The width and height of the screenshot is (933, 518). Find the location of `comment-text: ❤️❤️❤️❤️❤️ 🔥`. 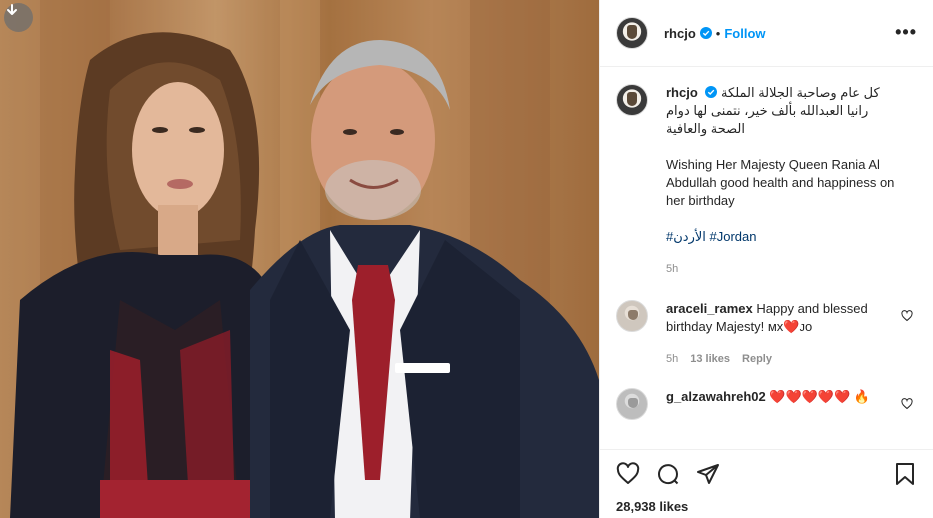

comment-text: ❤️❤️❤️❤️❤️ 🔥 is located at coordinates (820, 396).